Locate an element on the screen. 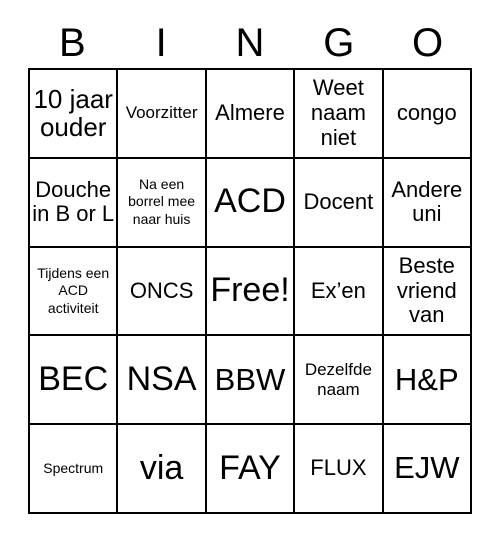 This screenshot has width=500, height=544. bingo-cell-label: Voorzitter is located at coordinates (161, 113).